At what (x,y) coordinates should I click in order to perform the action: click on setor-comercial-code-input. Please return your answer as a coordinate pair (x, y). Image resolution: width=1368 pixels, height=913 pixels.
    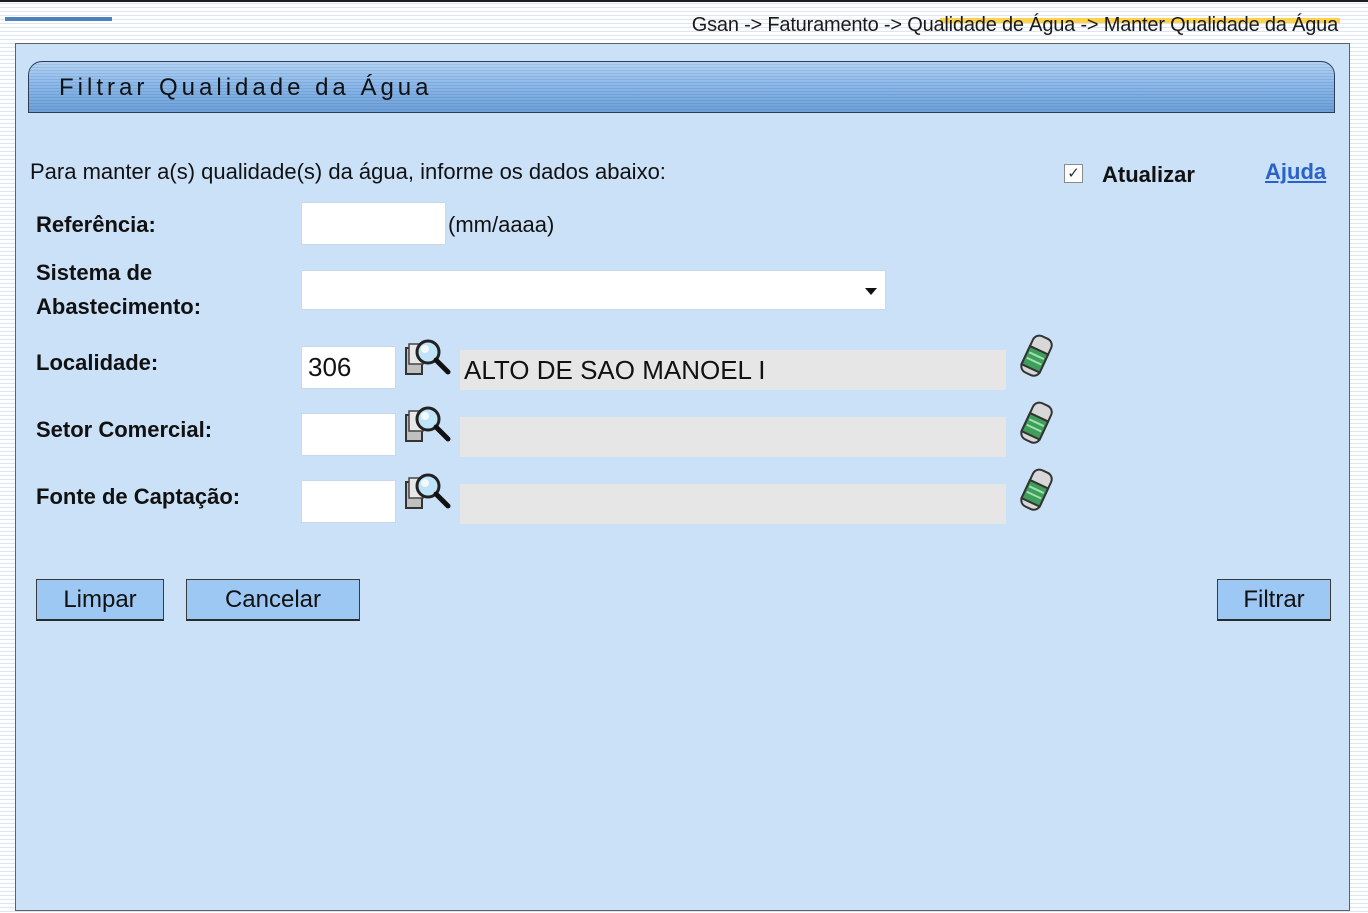
    Looking at the image, I should click on (348, 434).